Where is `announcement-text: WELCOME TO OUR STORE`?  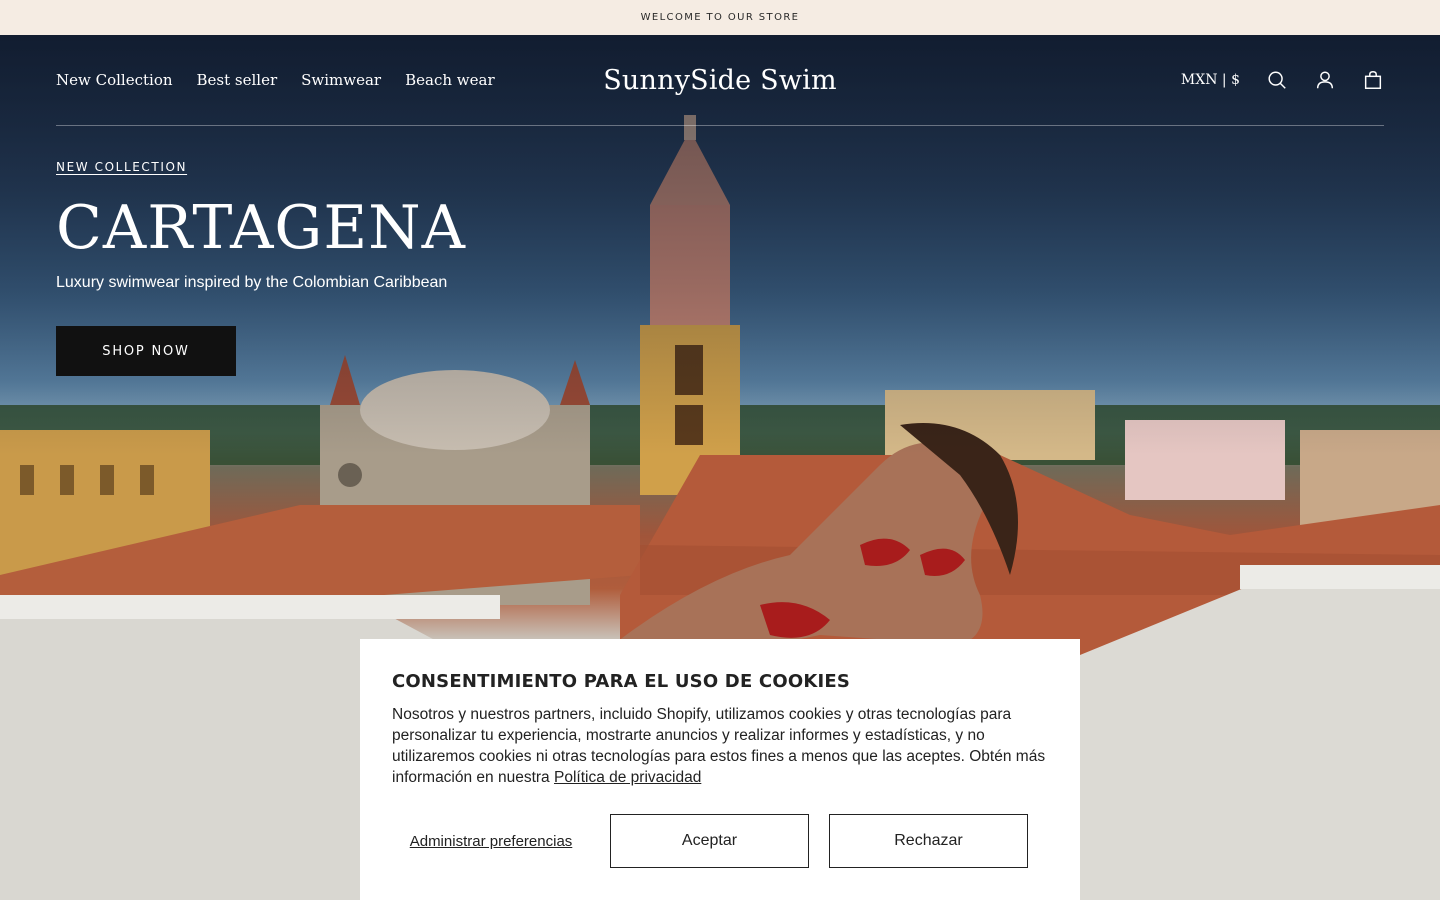 announcement-text: WELCOME TO OUR STORE is located at coordinates (720, 17).